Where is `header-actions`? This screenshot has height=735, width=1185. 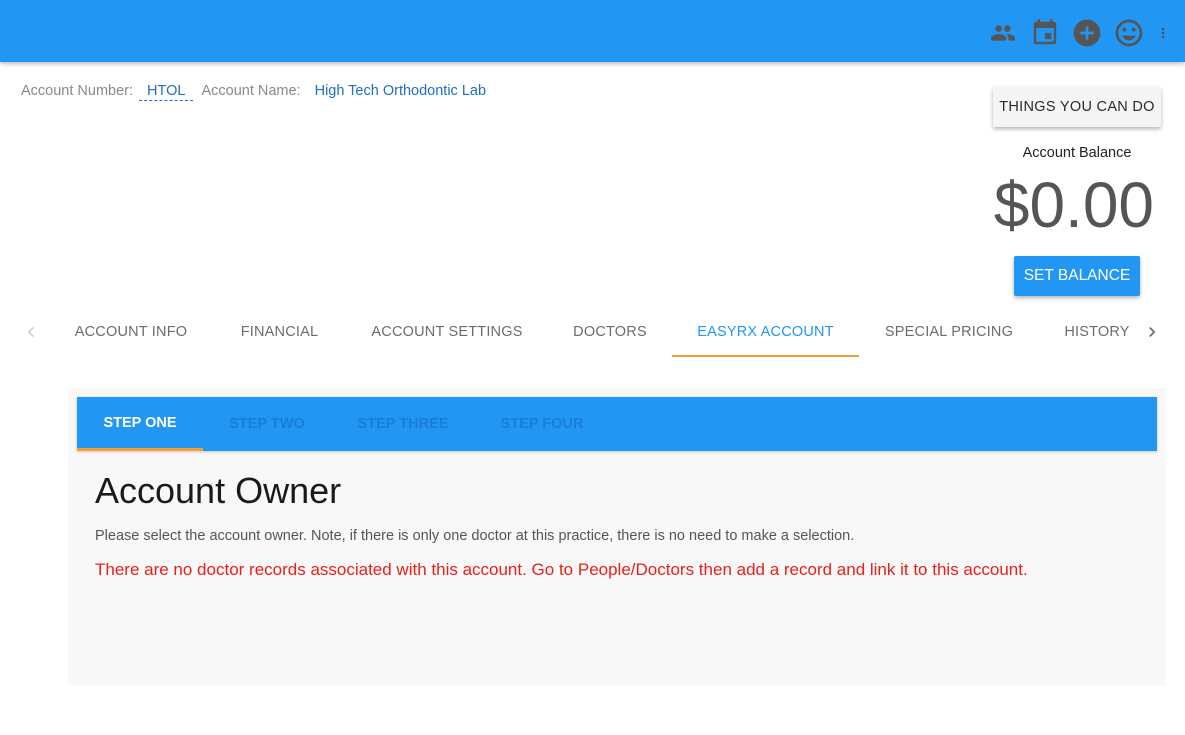 header-actions is located at coordinates (1079, 33).